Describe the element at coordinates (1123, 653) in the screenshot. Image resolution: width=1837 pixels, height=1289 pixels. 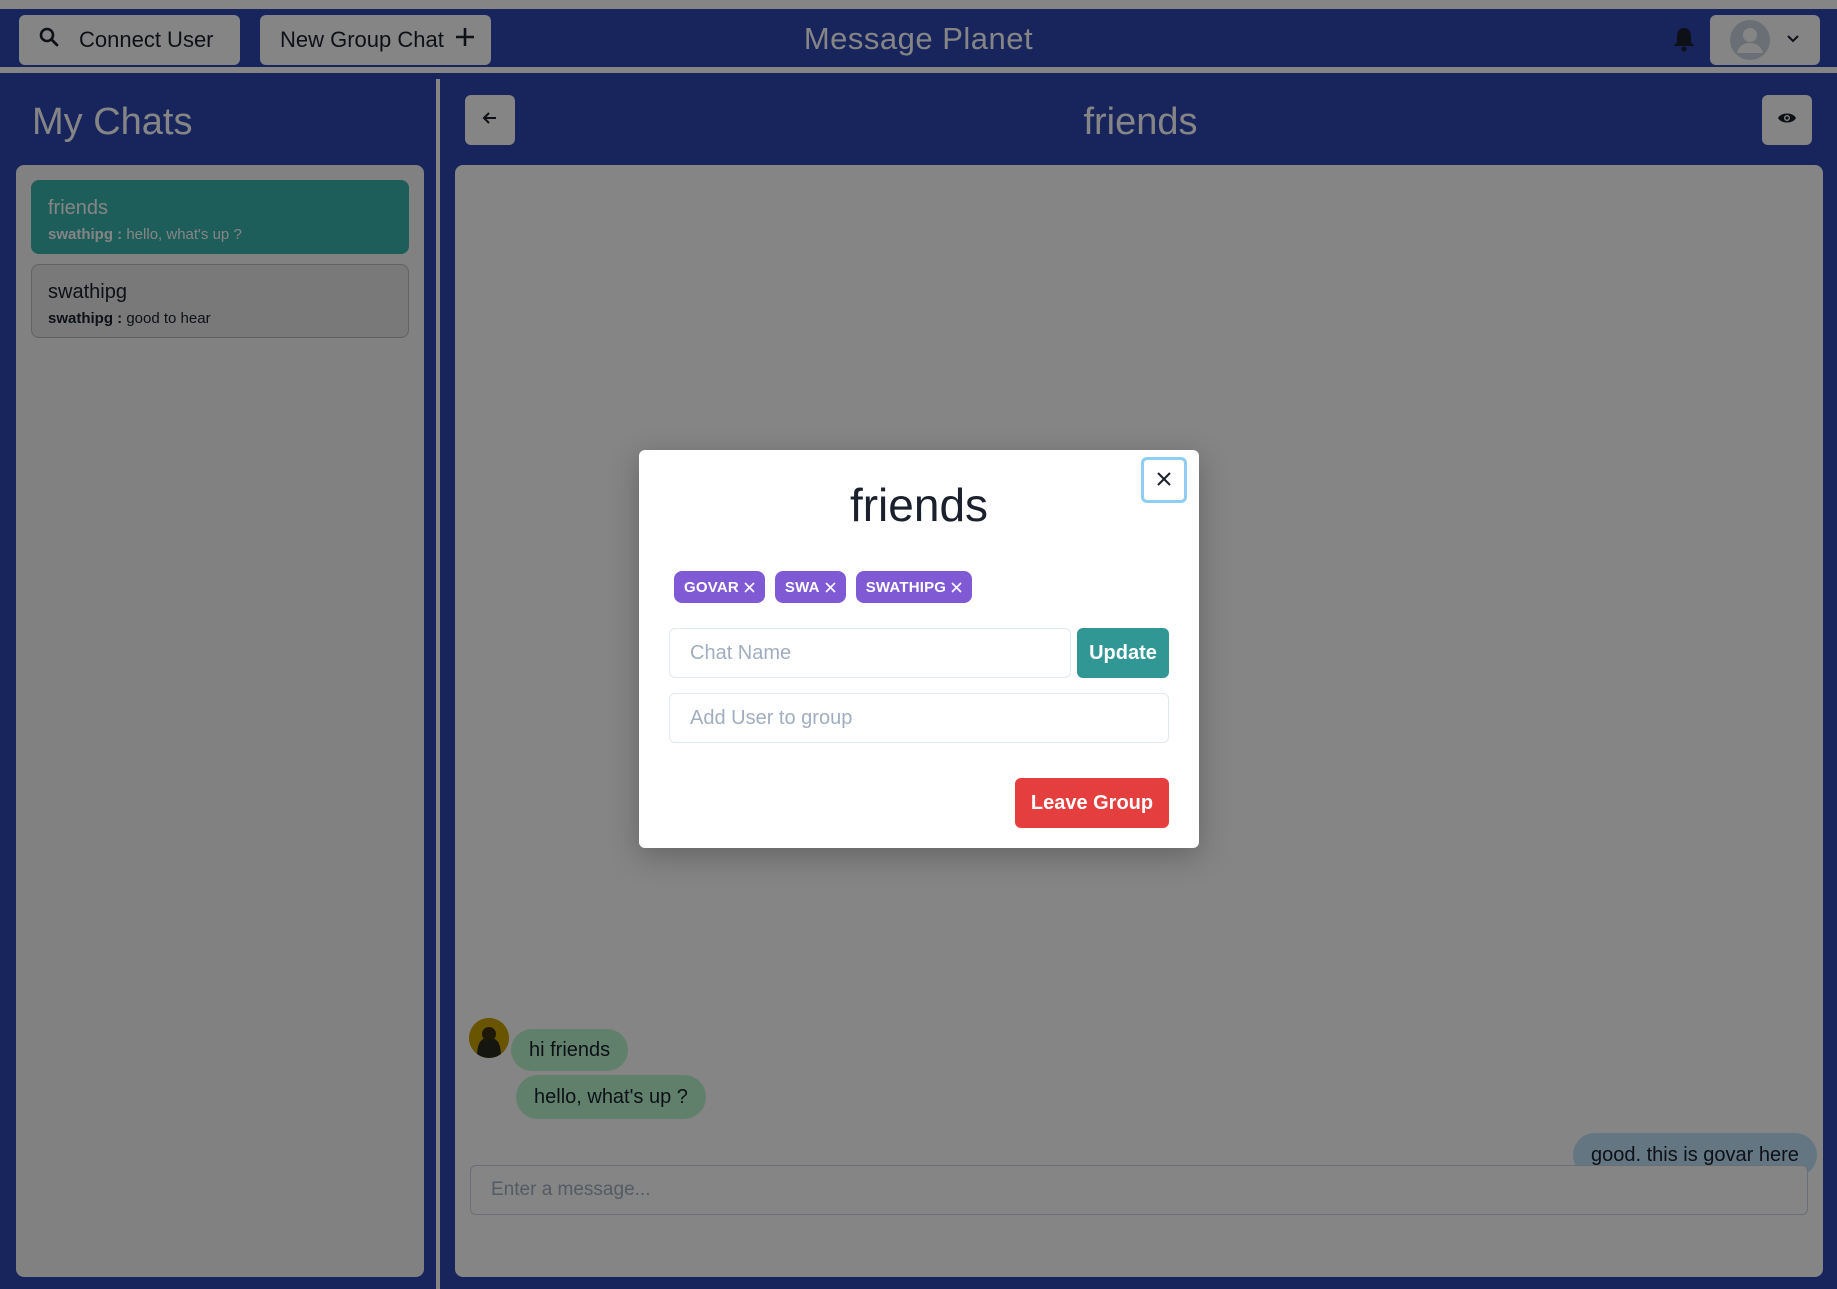
I see `update-button: Update` at that location.